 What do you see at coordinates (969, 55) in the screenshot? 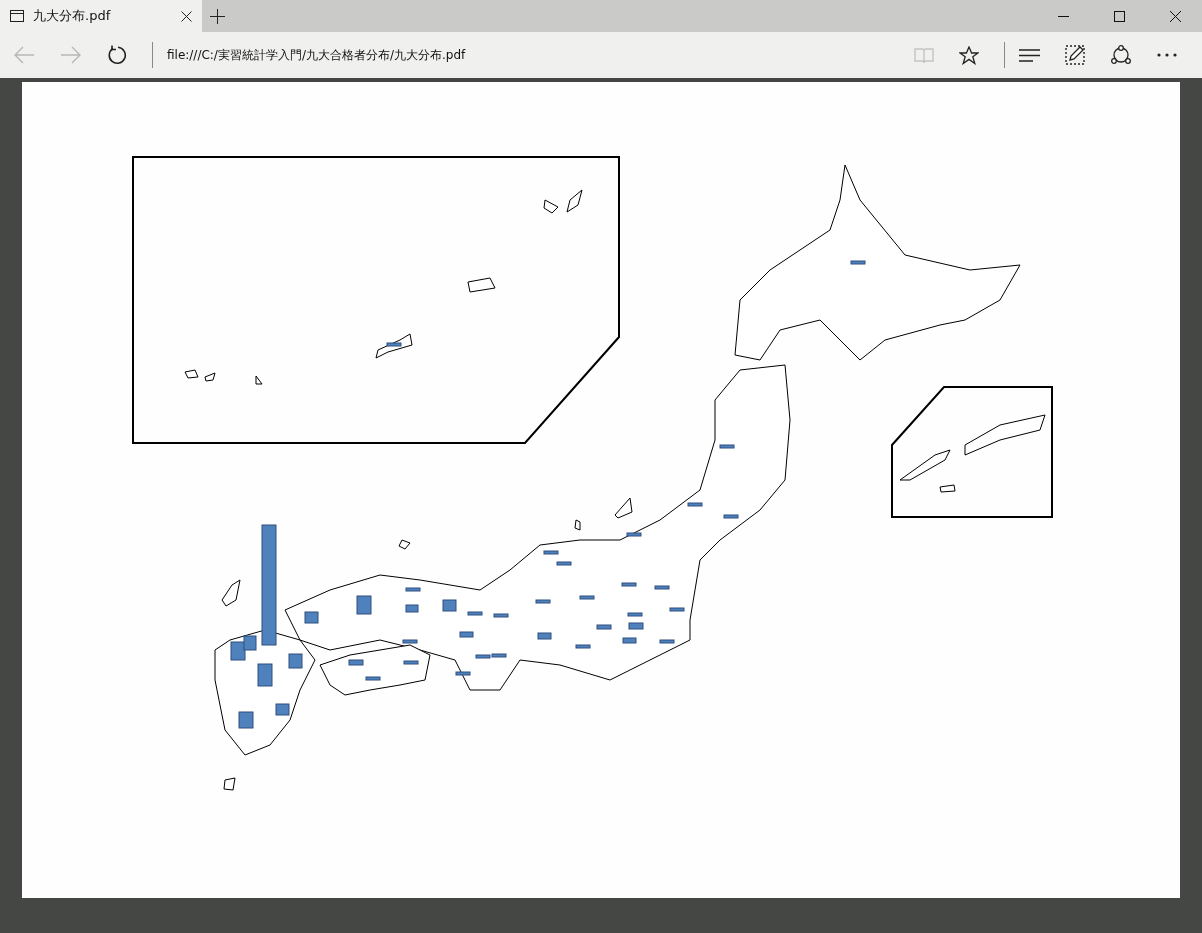
I see `star-icon` at bounding box center [969, 55].